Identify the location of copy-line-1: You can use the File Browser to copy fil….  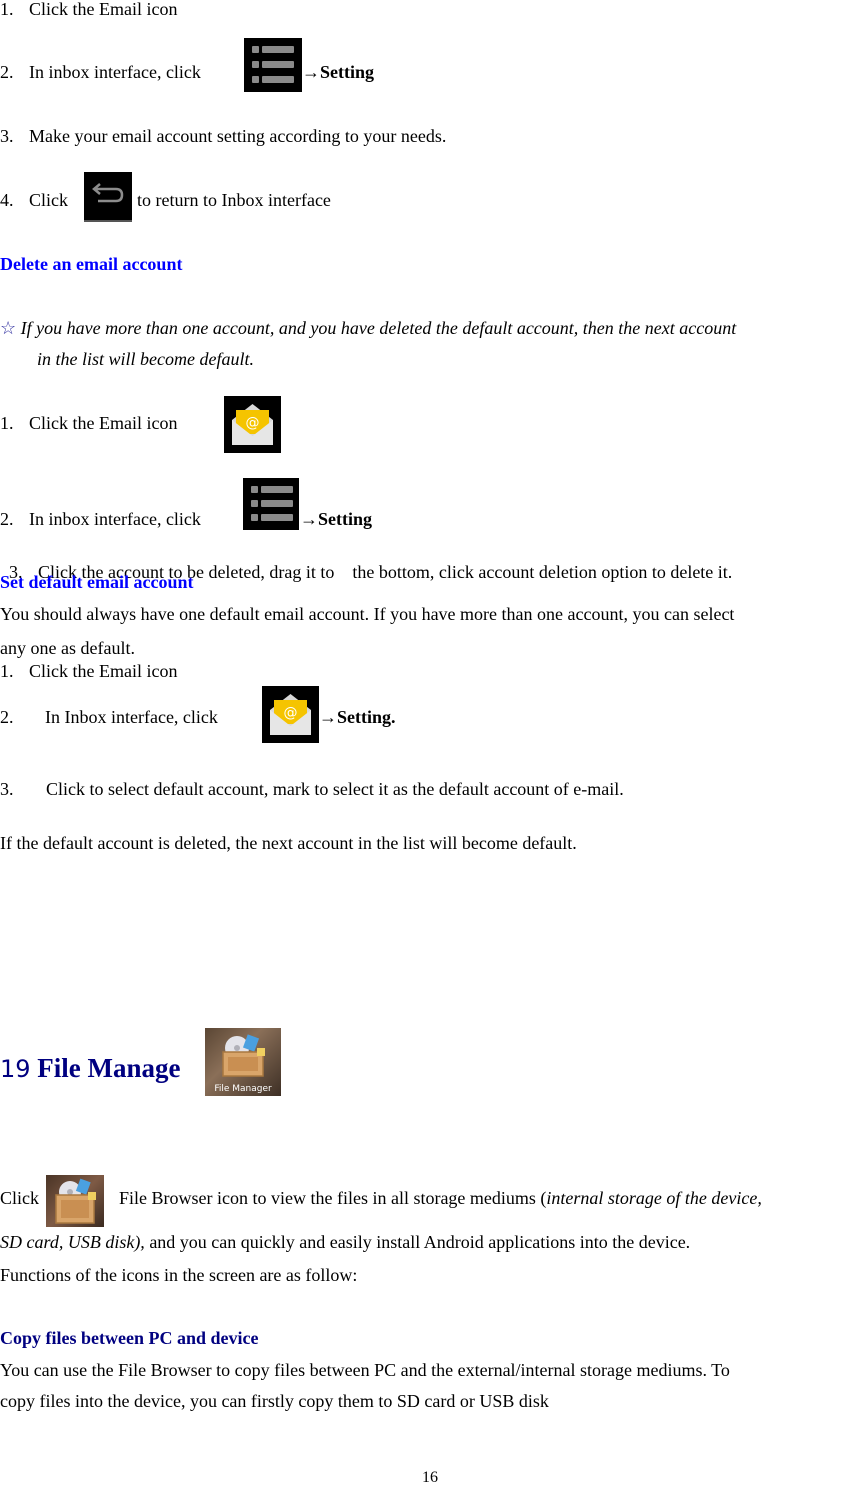
(365, 1370).